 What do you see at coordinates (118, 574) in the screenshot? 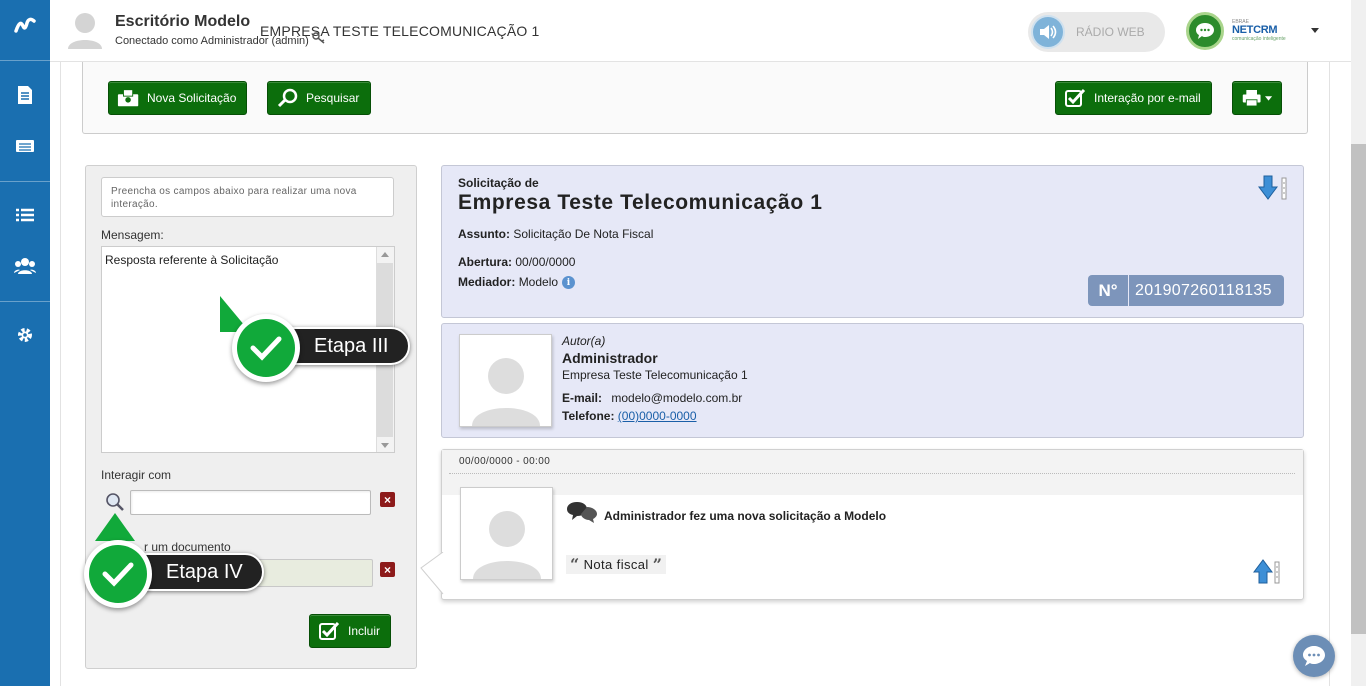
I see `stage4-check-icon` at bounding box center [118, 574].